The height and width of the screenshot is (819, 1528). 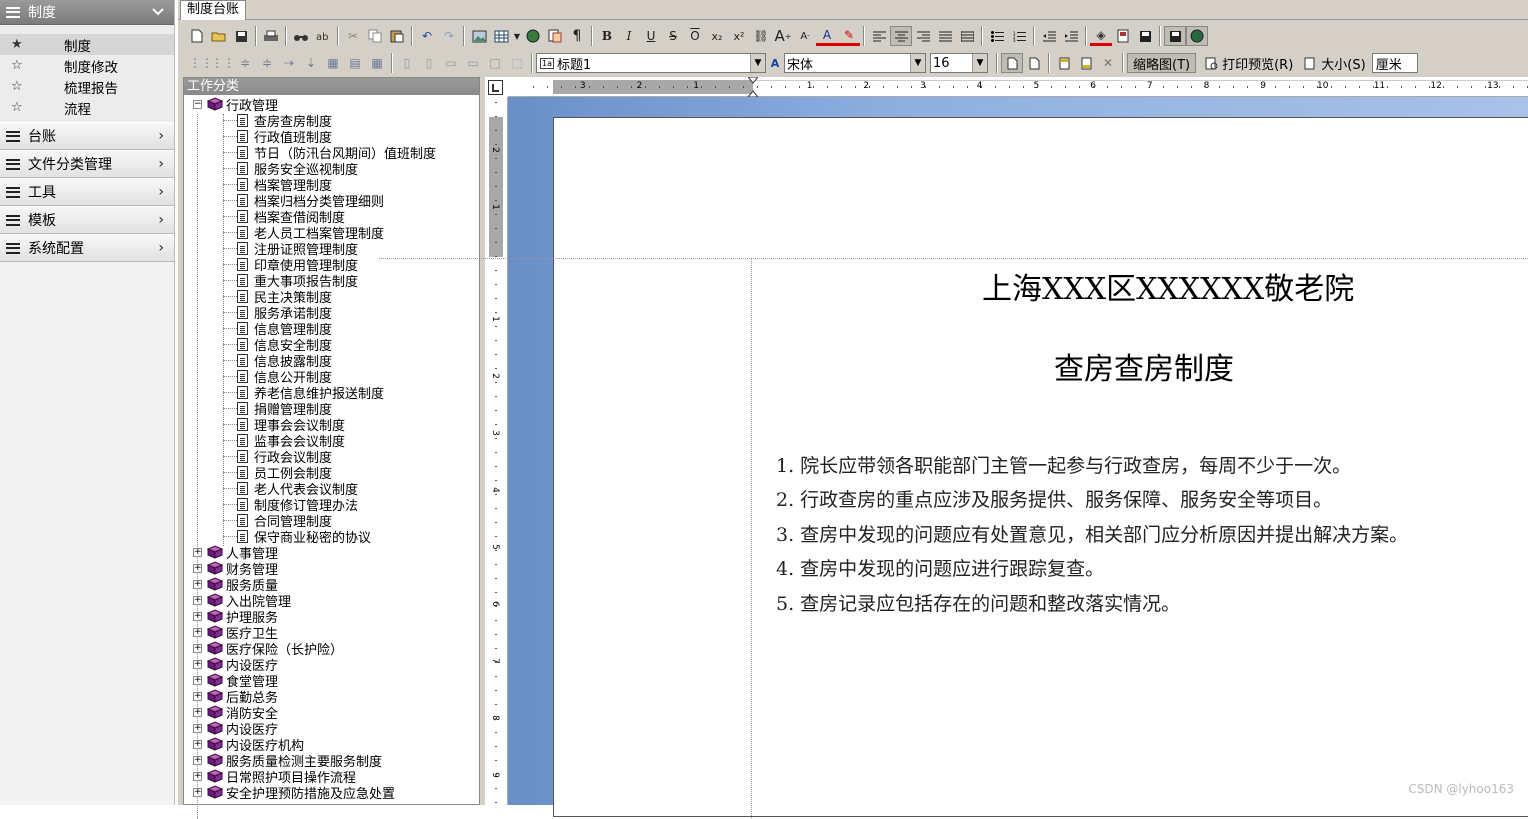 I want to click on unit-select: 厘米, so click(x=1394, y=63).